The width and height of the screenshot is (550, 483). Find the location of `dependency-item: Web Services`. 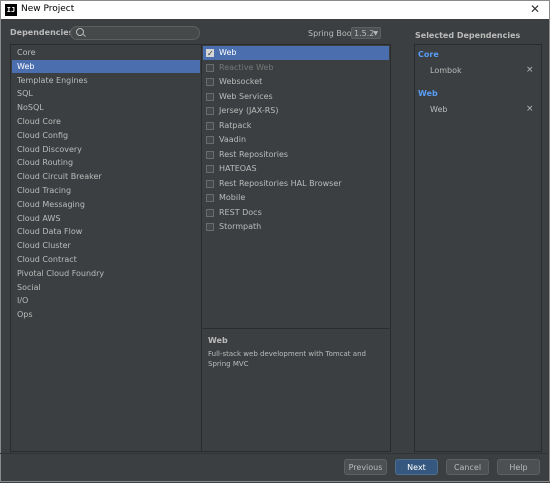

dependency-item: Web Services is located at coordinates (296, 97).